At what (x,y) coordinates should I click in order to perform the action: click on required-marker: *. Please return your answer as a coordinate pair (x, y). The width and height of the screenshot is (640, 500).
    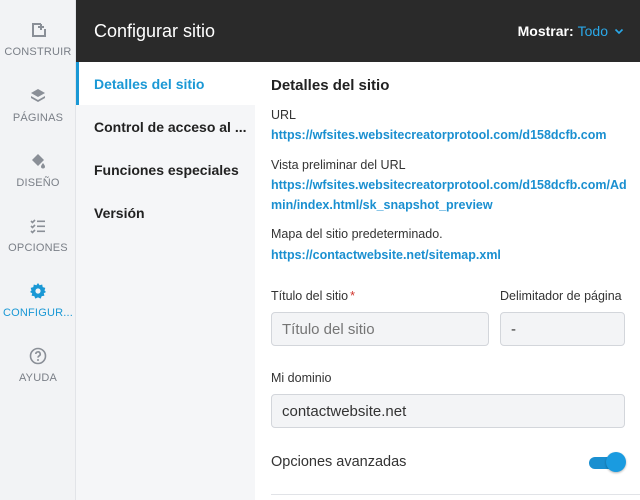
    Looking at the image, I should click on (352, 296).